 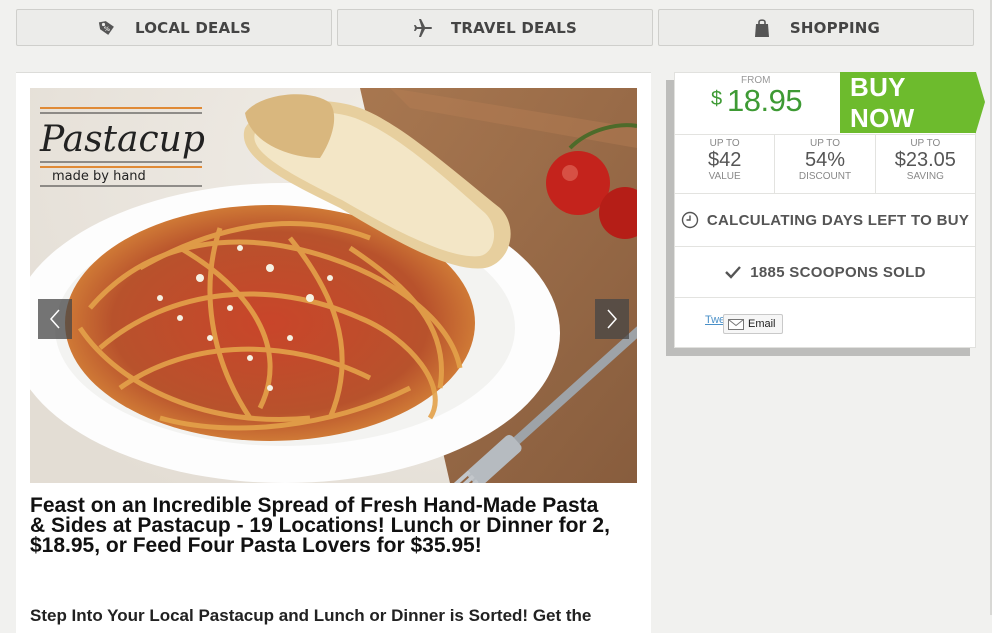 I want to click on category-travel-deals: TRAVEL DEALS, so click(x=495, y=27).